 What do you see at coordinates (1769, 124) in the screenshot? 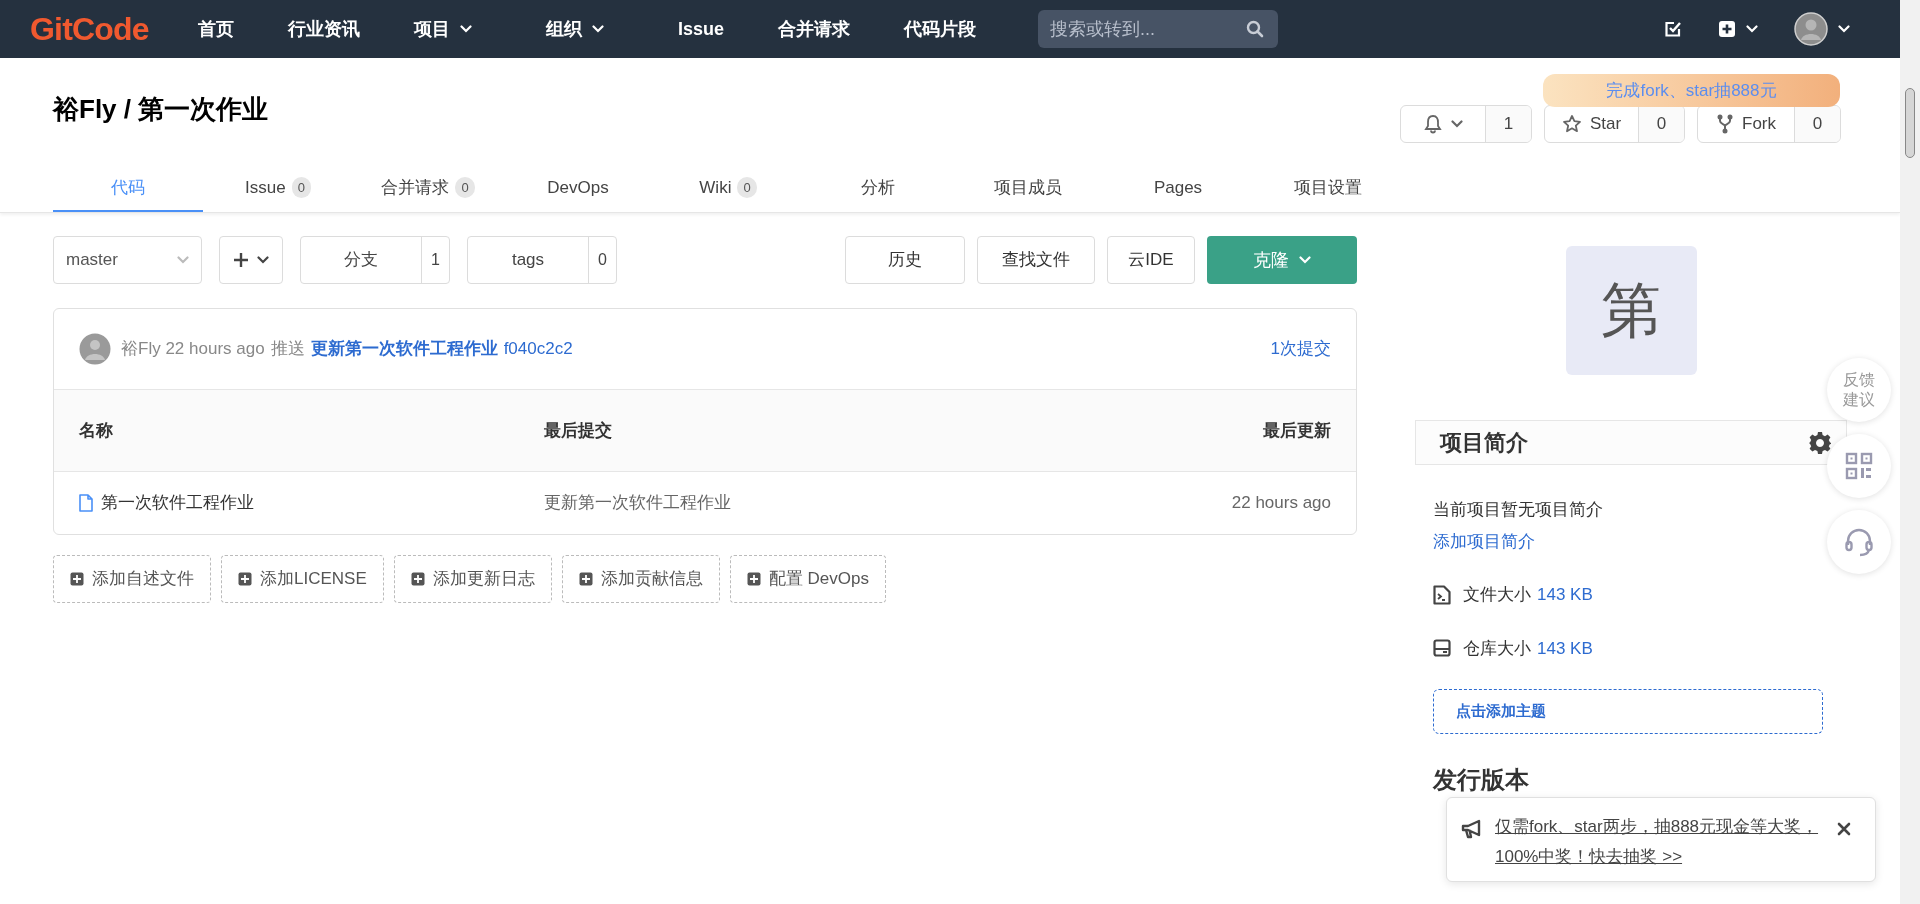
I see `fork-button: Fork 0` at bounding box center [1769, 124].